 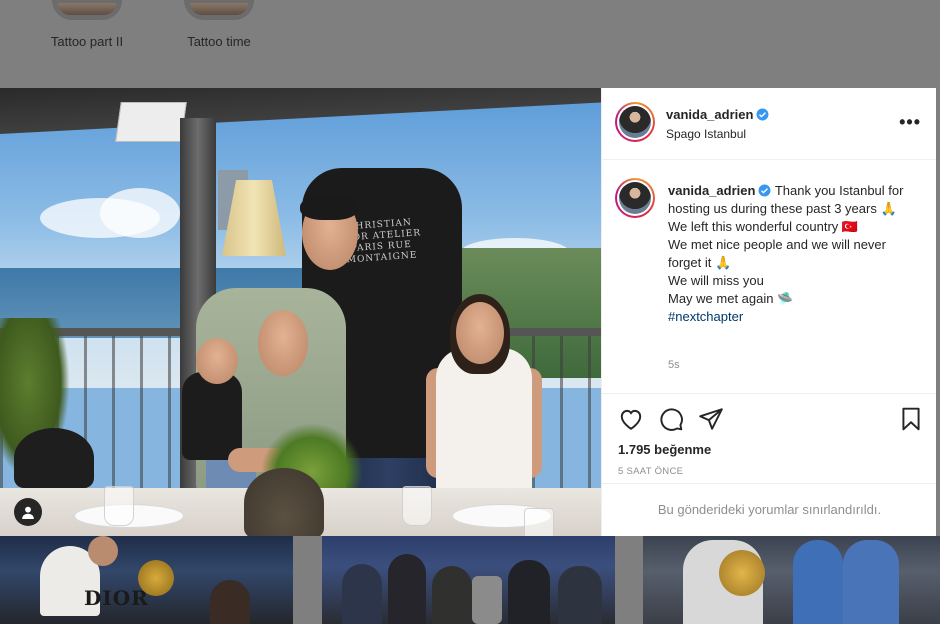 What do you see at coordinates (769, 124) in the screenshot?
I see `post-header: vanida_adrien Spago Istanbul •••` at bounding box center [769, 124].